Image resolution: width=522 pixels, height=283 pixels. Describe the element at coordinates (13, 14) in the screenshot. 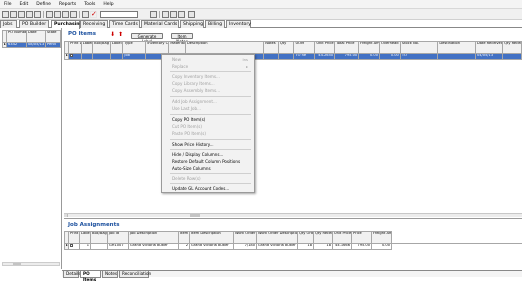

I see `open-icon` at that location.